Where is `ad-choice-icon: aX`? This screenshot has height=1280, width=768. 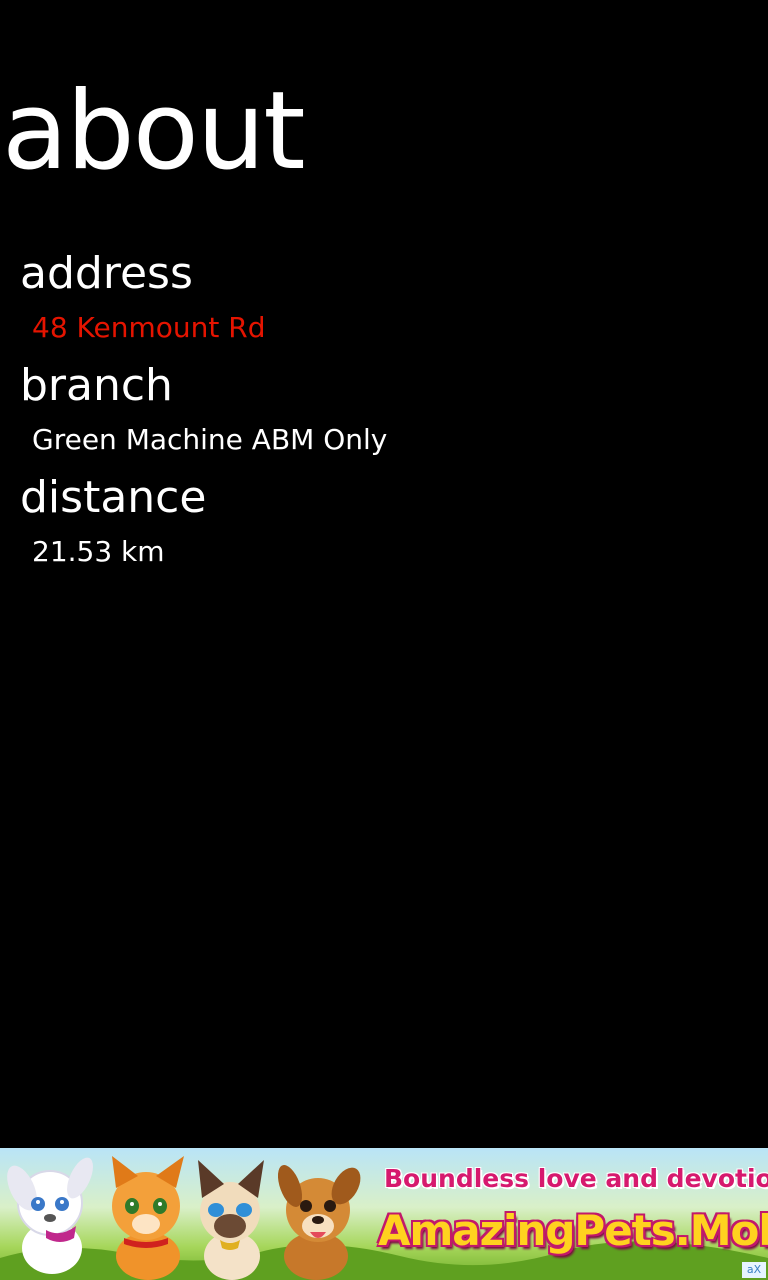 ad-choice-icon: aX is located at coordinates (754, 1270).